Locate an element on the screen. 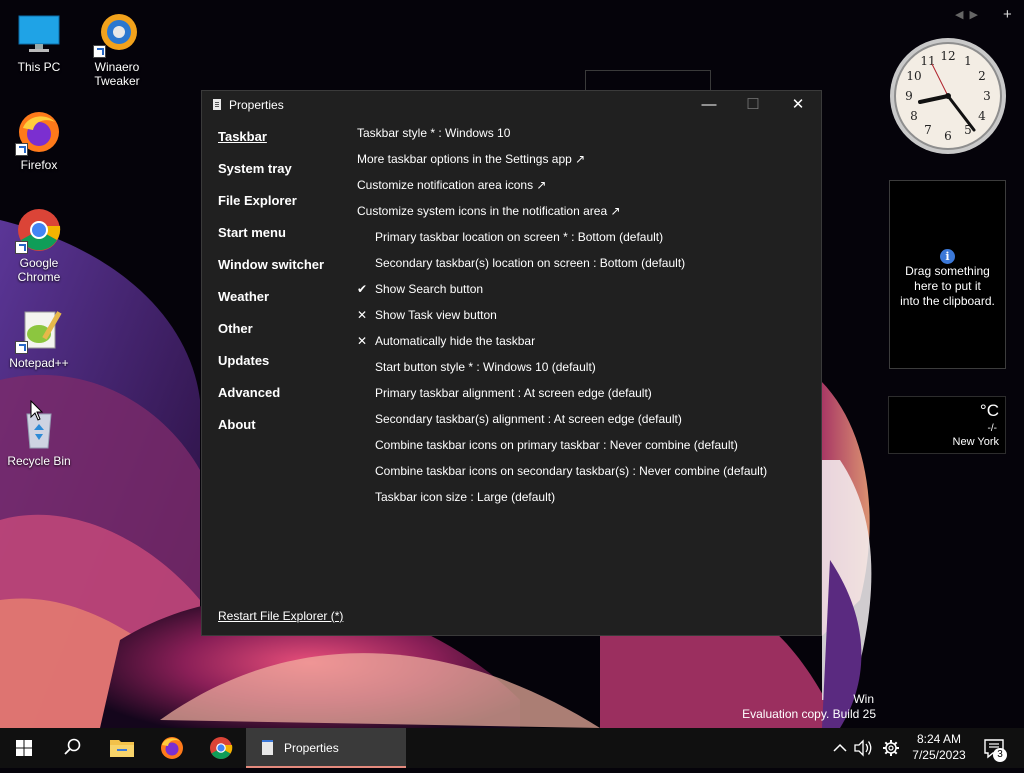 The height and width of the screenshot is (773, 1024). notepad-plus-plus-icon is located at coordinates (39, 330).